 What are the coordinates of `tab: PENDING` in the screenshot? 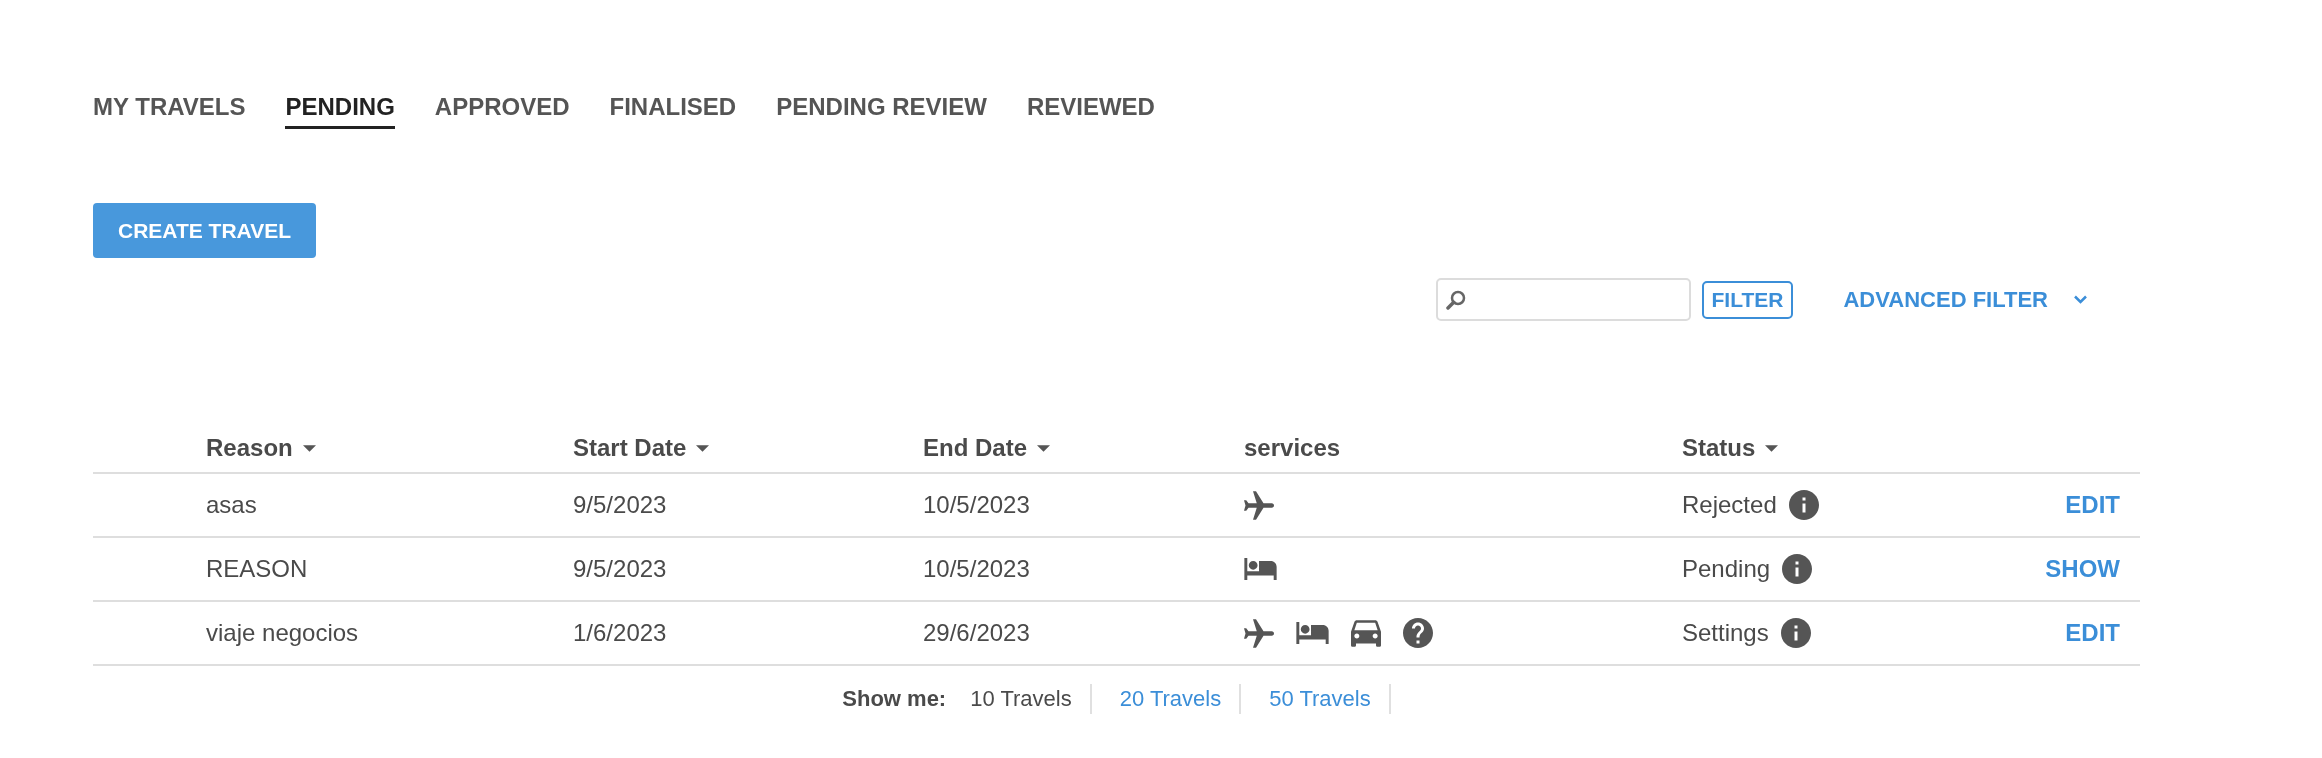 It's located at (340, 111).